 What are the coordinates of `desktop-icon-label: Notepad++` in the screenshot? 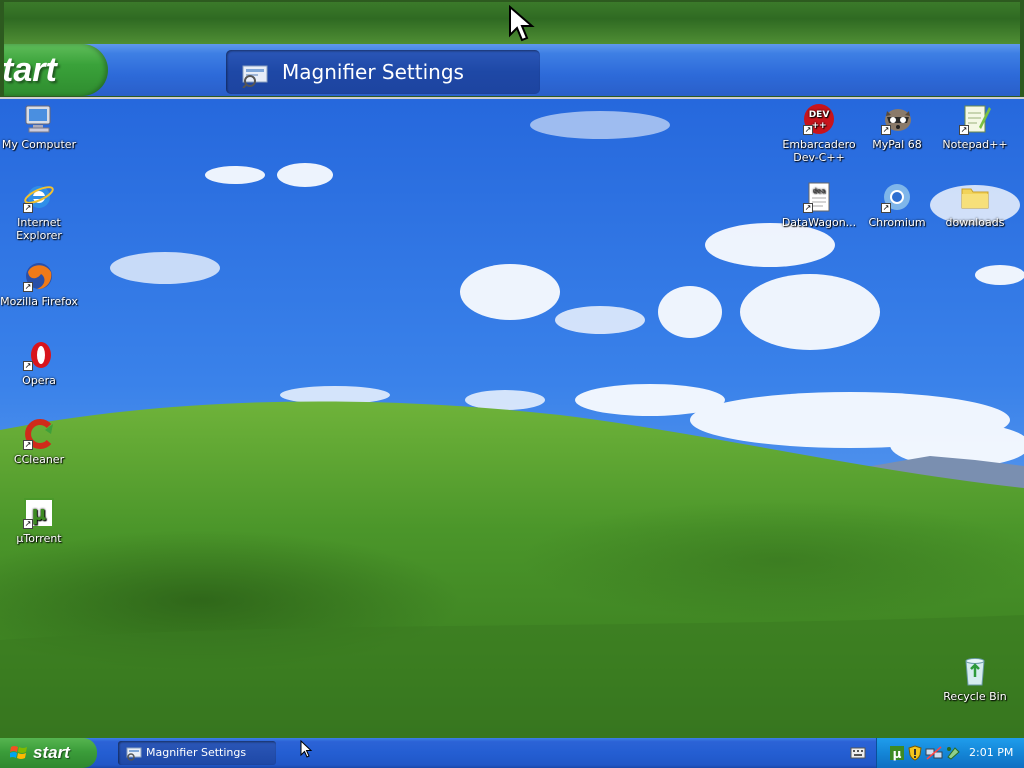 It's located at (975, 144).